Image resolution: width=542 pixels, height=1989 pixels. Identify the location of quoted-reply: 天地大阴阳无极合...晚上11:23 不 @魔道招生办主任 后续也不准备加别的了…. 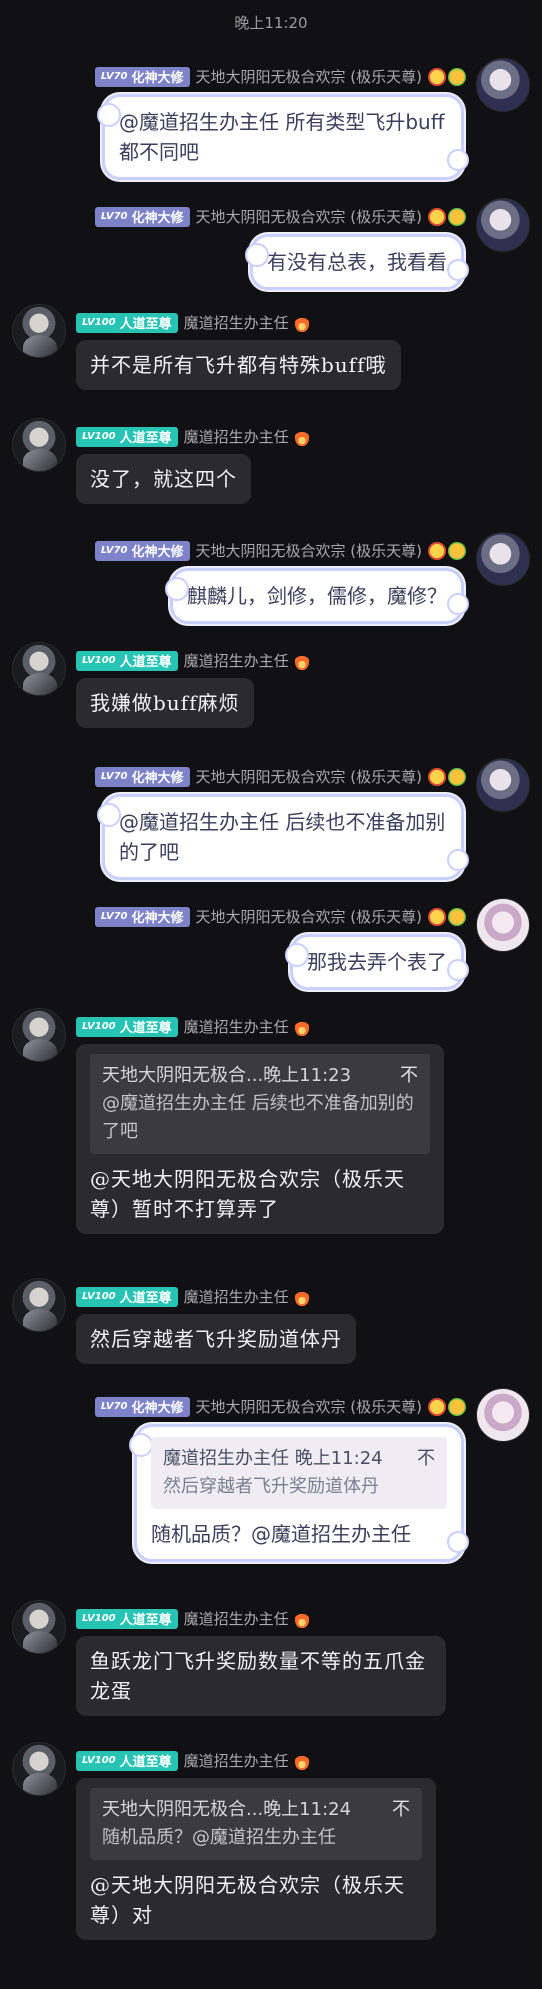
(260, 1104).